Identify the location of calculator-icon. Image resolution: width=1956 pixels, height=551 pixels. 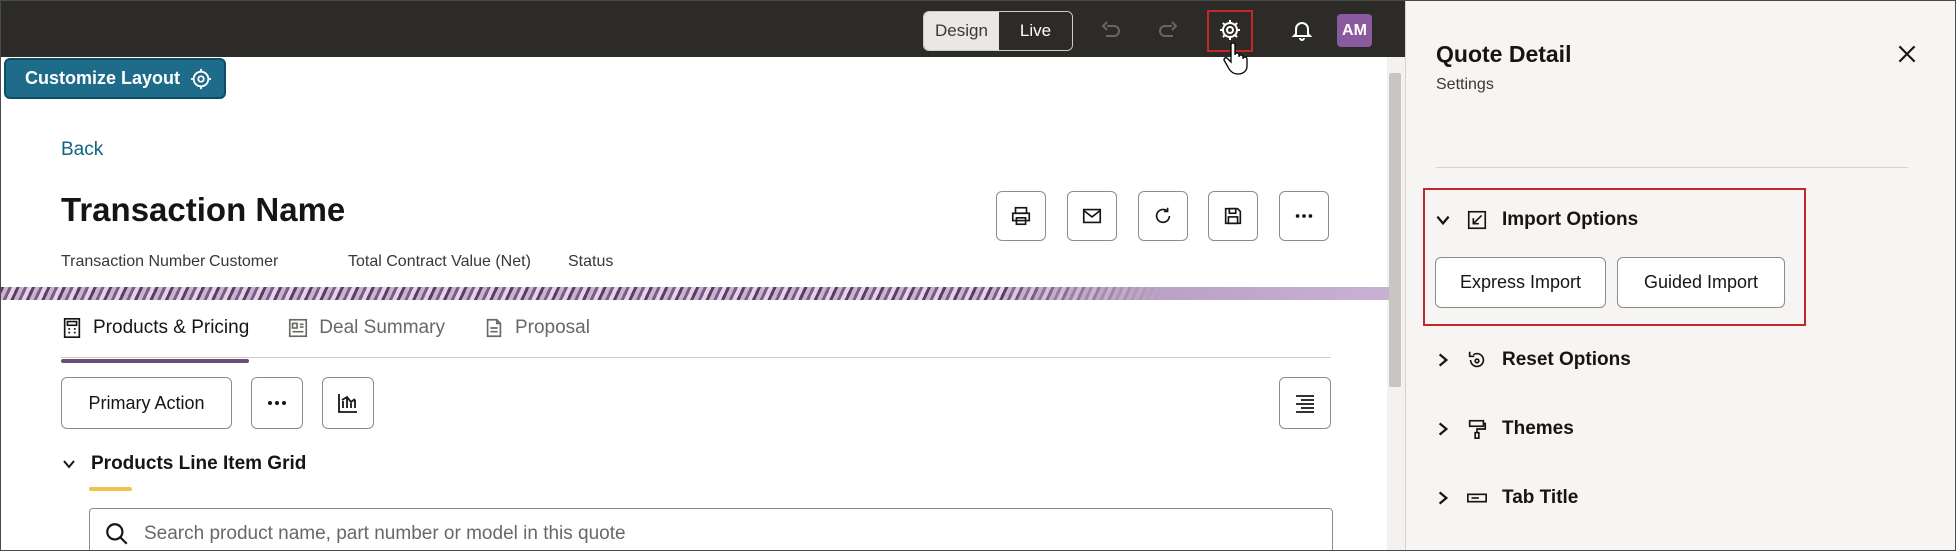
(72, 328).